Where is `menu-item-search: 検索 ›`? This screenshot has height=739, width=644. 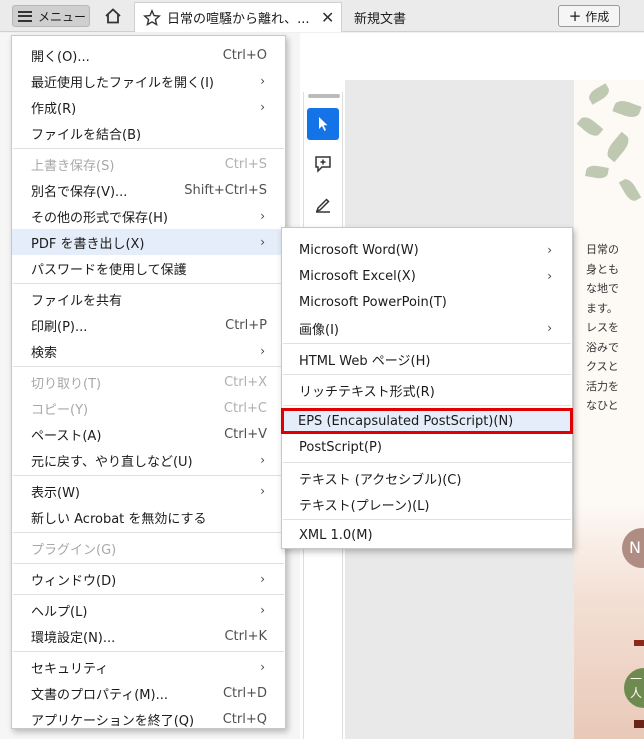 menu-item-search: 検索 › is located at coordinates (148, 351).